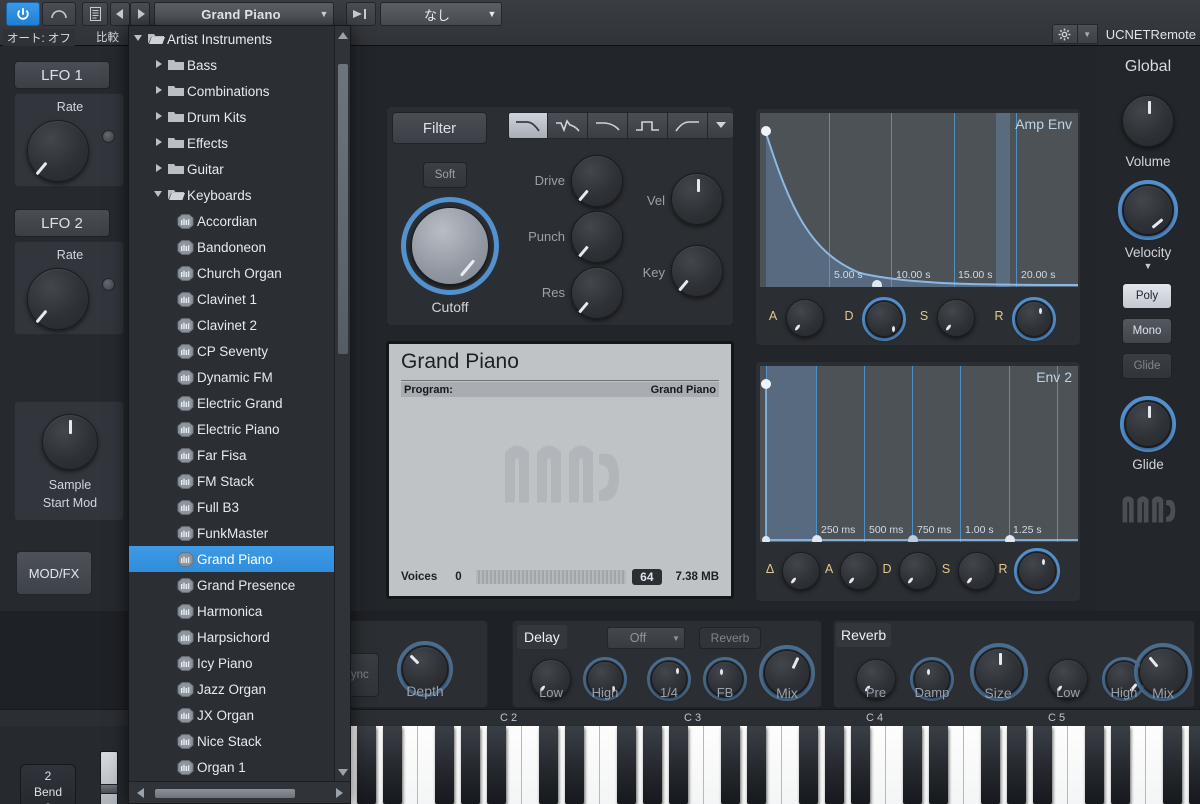  I want to click on global-glide-button: Glide, so click(1147, 366).